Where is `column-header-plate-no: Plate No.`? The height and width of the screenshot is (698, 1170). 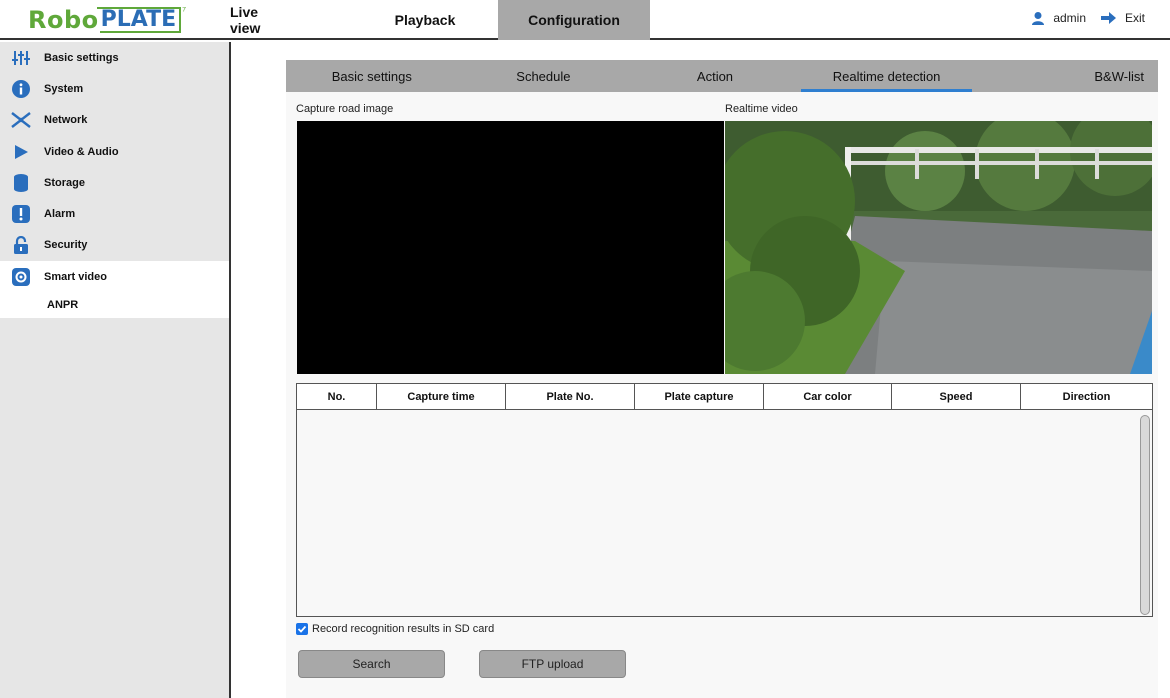
column-header-plate-no: Plate No. is located at coordinates (570, 396).